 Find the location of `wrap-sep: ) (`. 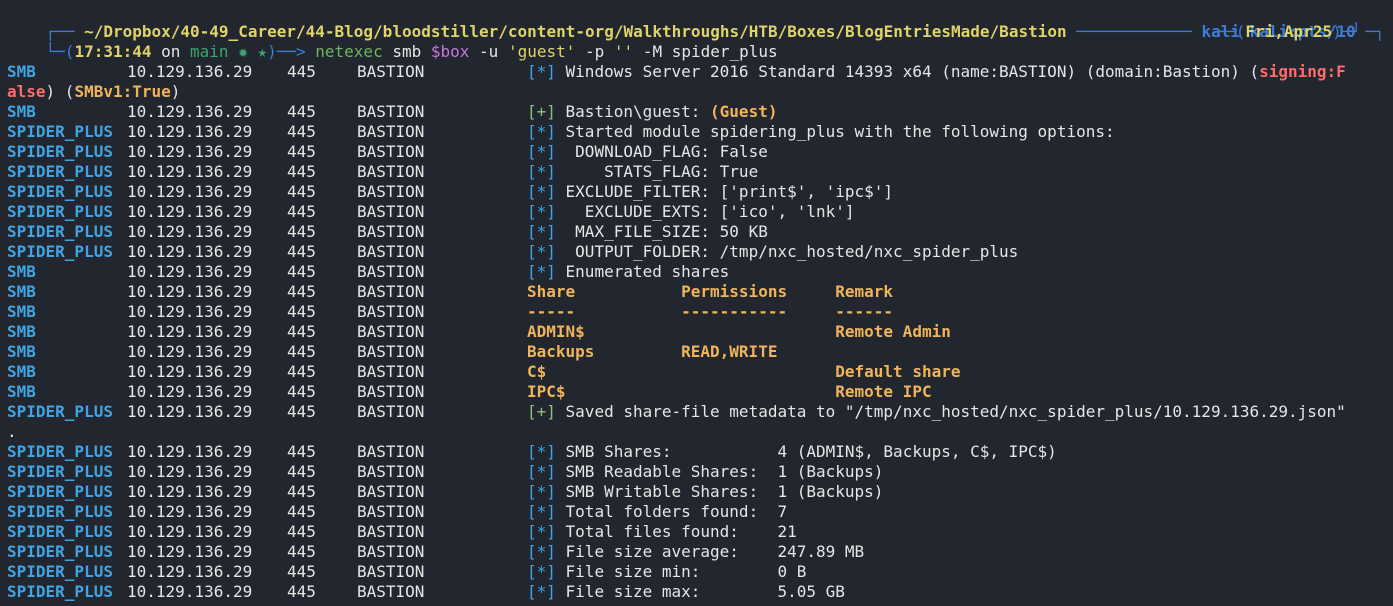

wrap-sep: ) ( is located at coordinates (60, 91).